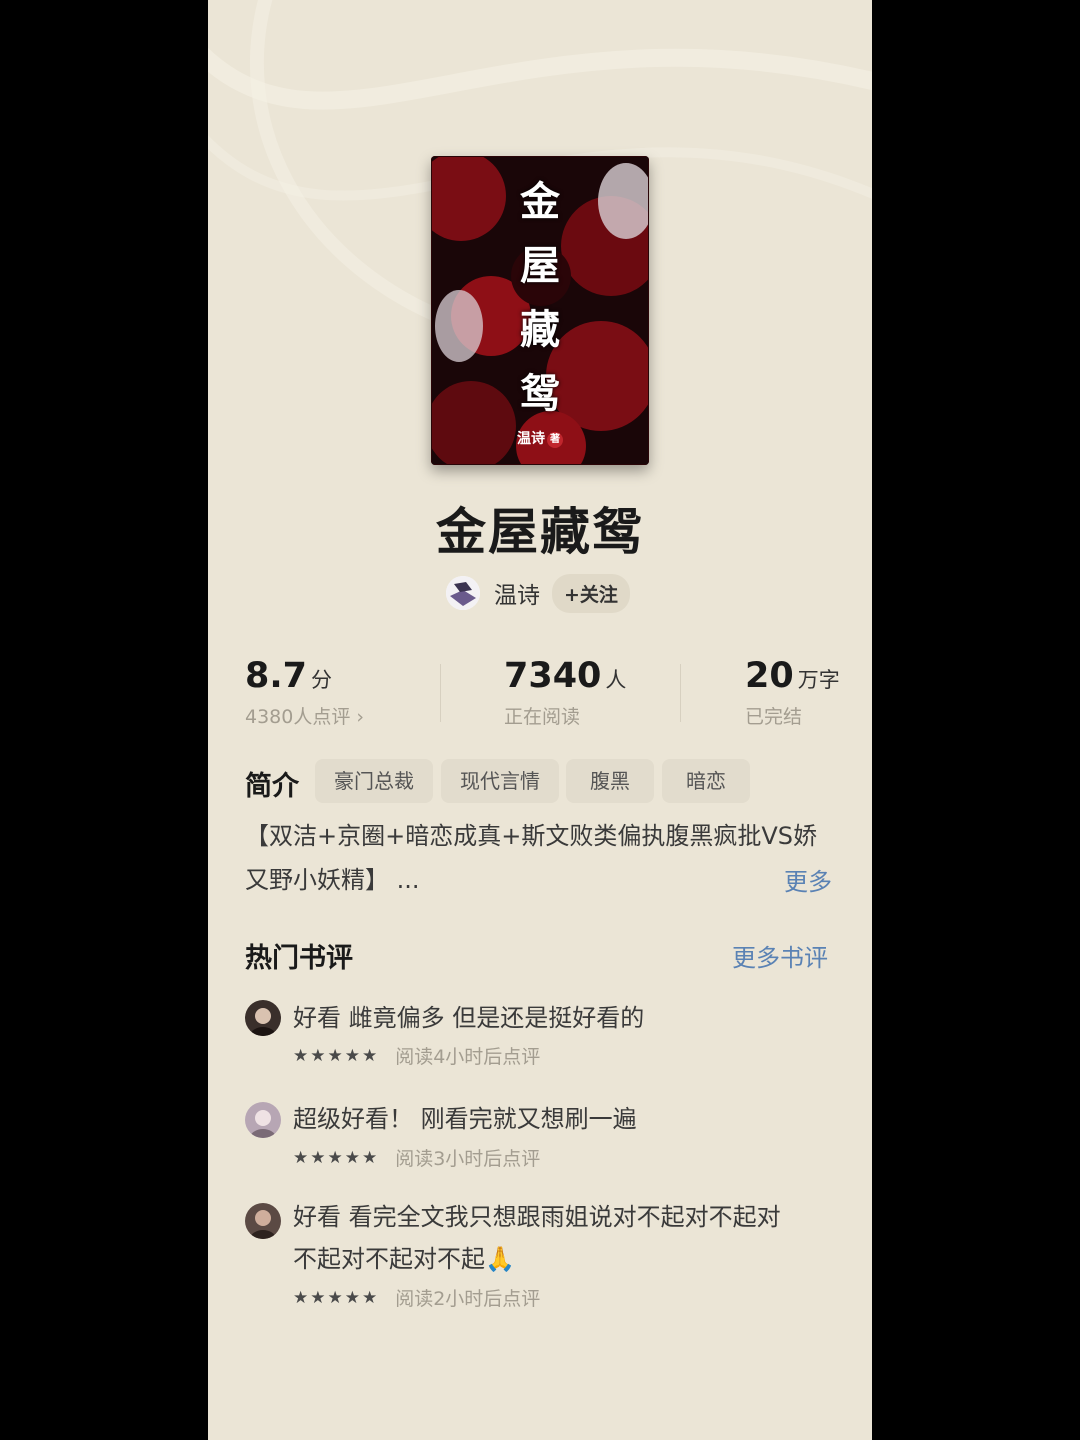 This screenshot has width=1080, height=1440. I want to click on readers-label: 正在阅读, so click(542, 717).